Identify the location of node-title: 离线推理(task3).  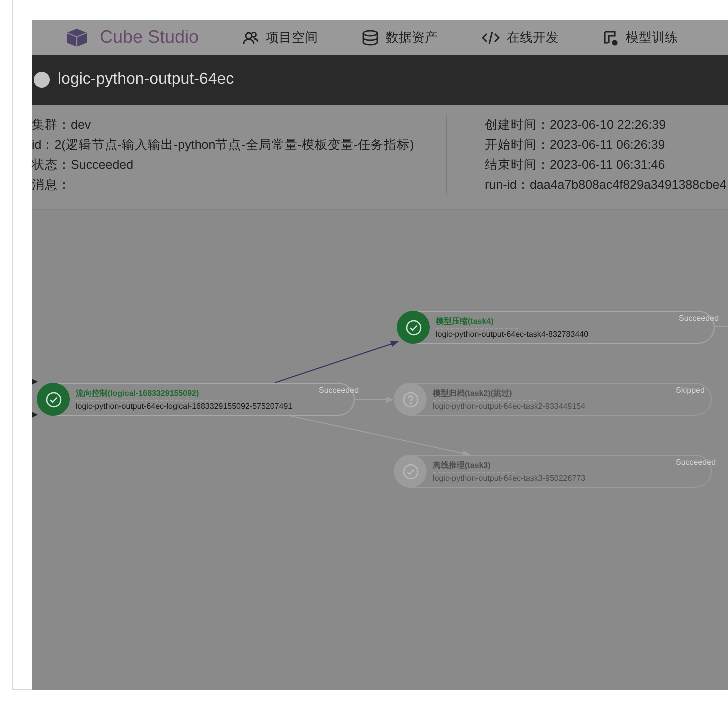
(474, 466).